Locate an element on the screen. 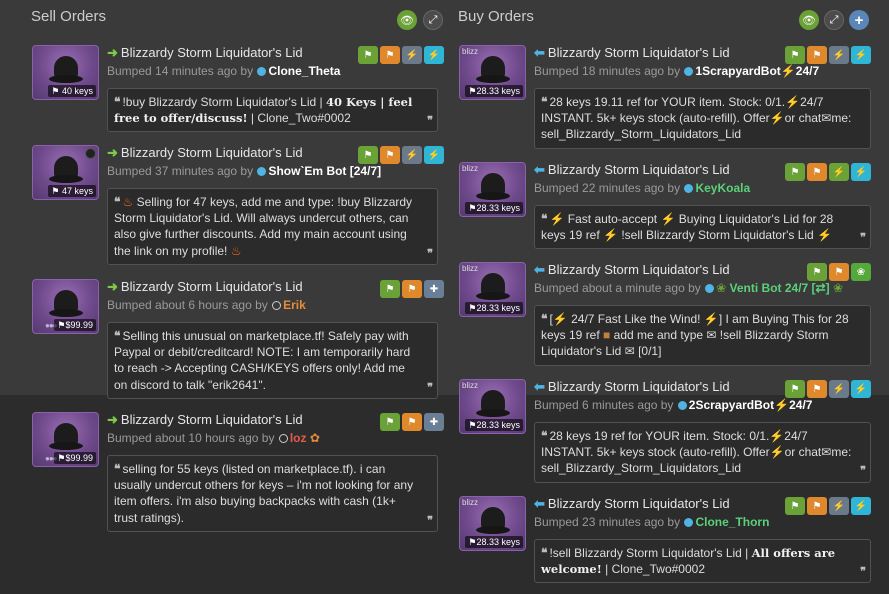  price-badge: ⚑$99.99 is located at coordinates (75, 325).